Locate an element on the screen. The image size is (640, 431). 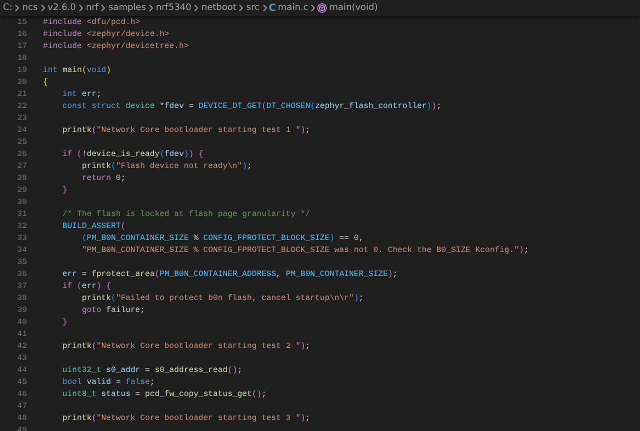
code-line: /* The flash is locked at flash page granularity */ is located at coordinates (185, 214).